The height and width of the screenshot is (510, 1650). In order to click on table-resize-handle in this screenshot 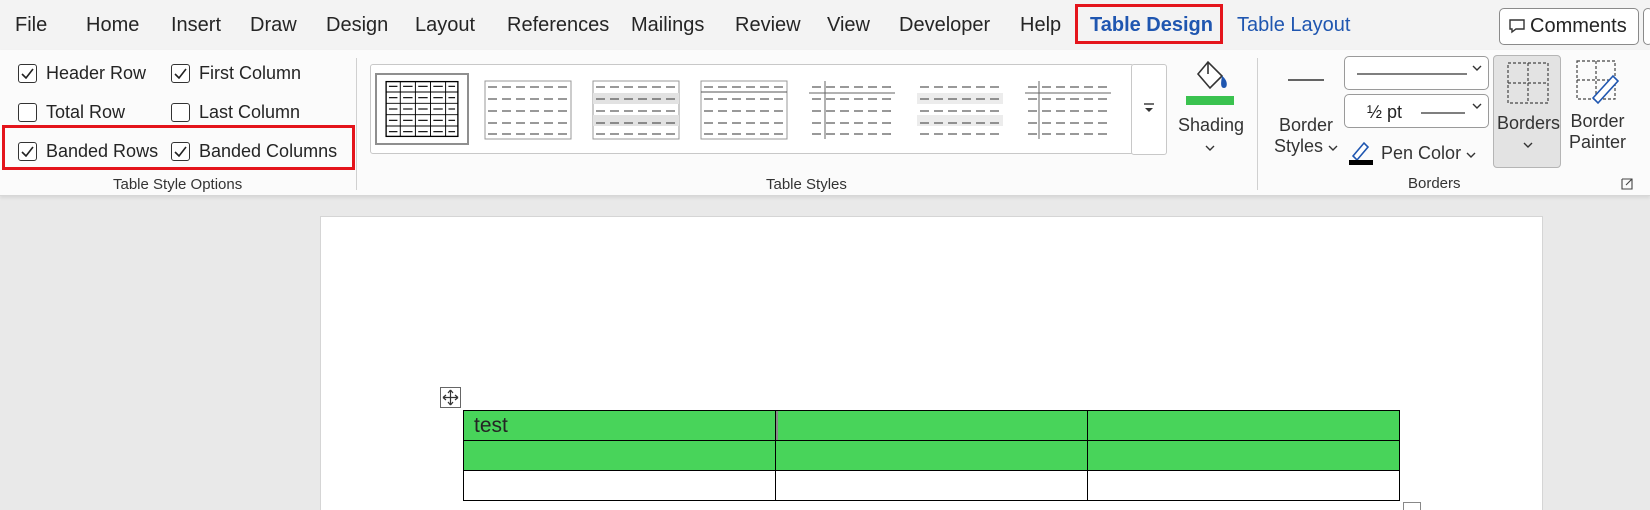, I will do `click(1412, 506)`.